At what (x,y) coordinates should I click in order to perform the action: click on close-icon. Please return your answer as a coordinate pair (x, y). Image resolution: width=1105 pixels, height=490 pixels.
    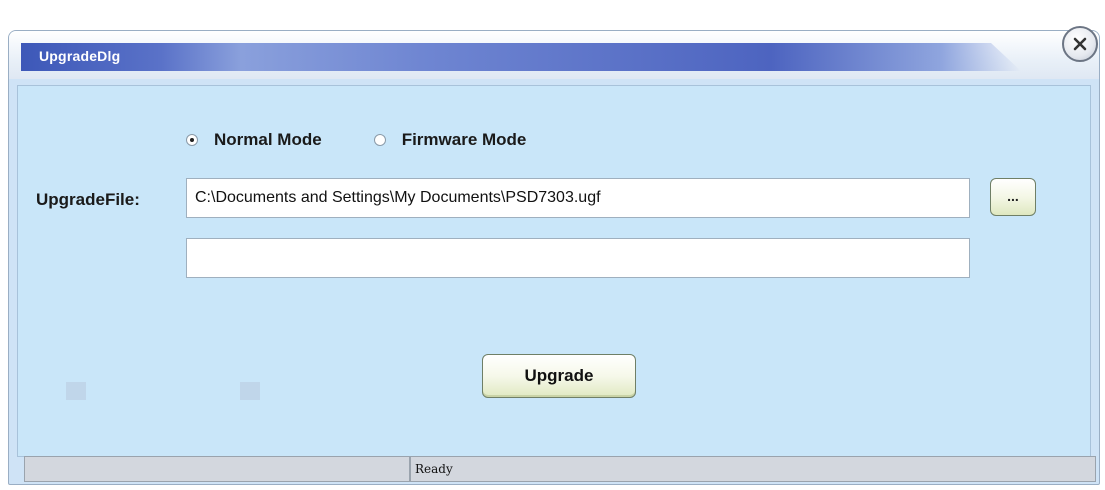
    Looking at the image, I should click on (1080, 44).